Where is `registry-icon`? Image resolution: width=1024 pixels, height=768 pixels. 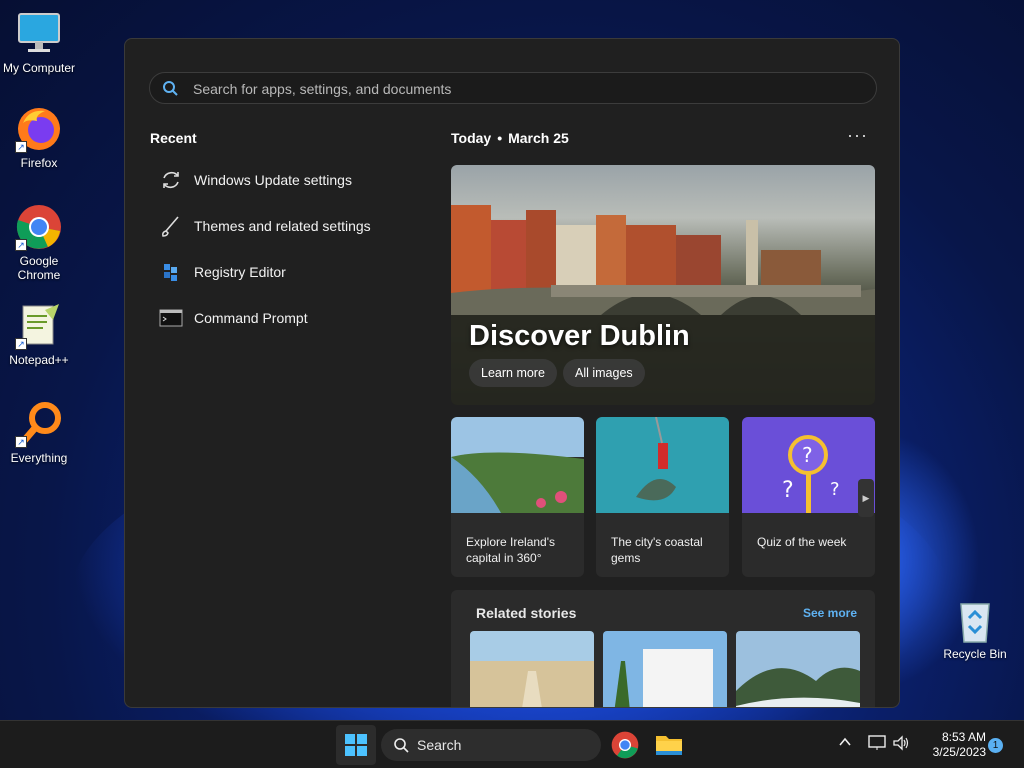 registry-icon is located at coordinates (171, 272).